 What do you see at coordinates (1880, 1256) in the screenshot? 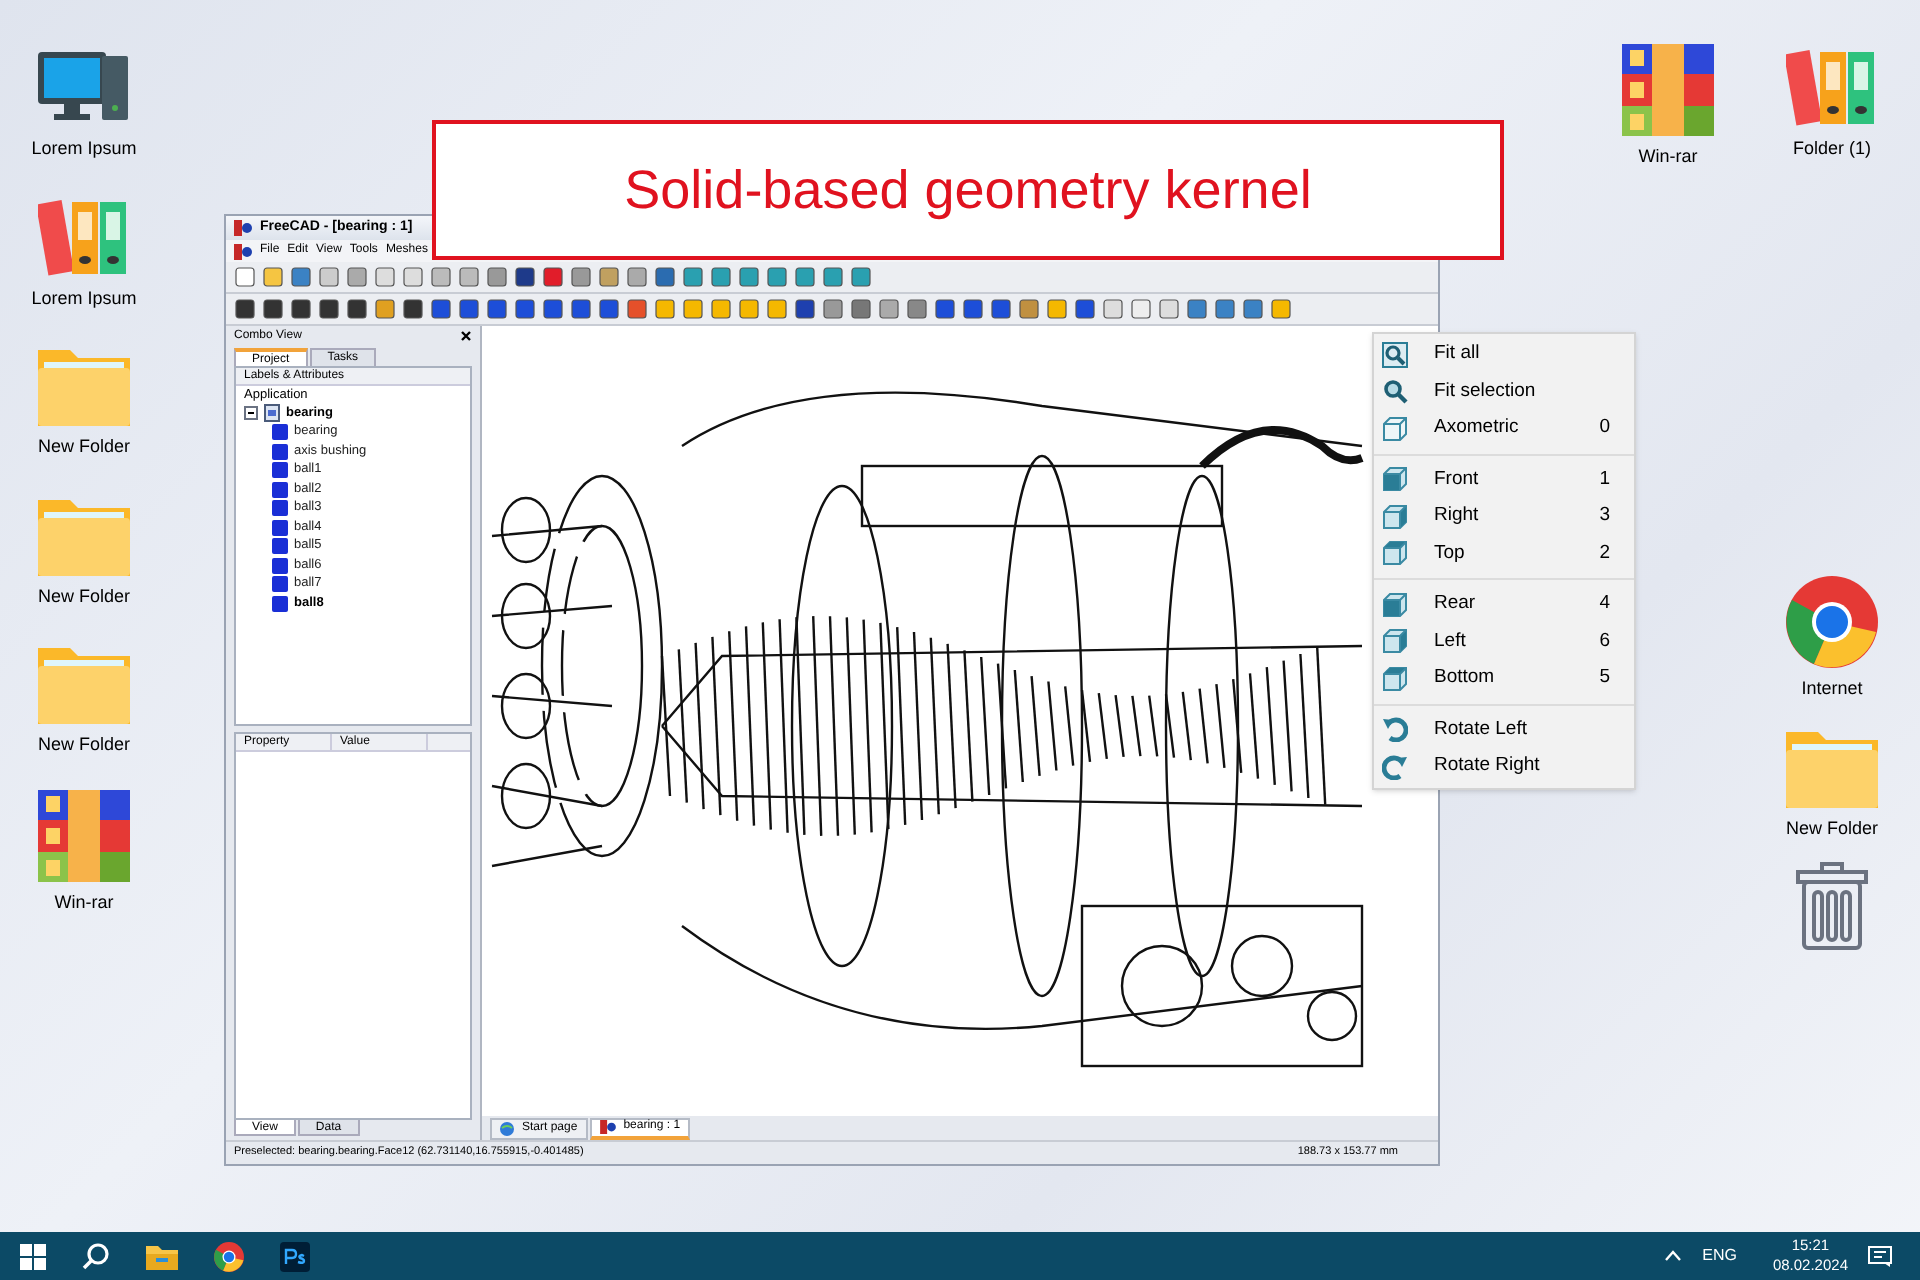
I see `notification-icon` at bounding box center [1880, 1256].